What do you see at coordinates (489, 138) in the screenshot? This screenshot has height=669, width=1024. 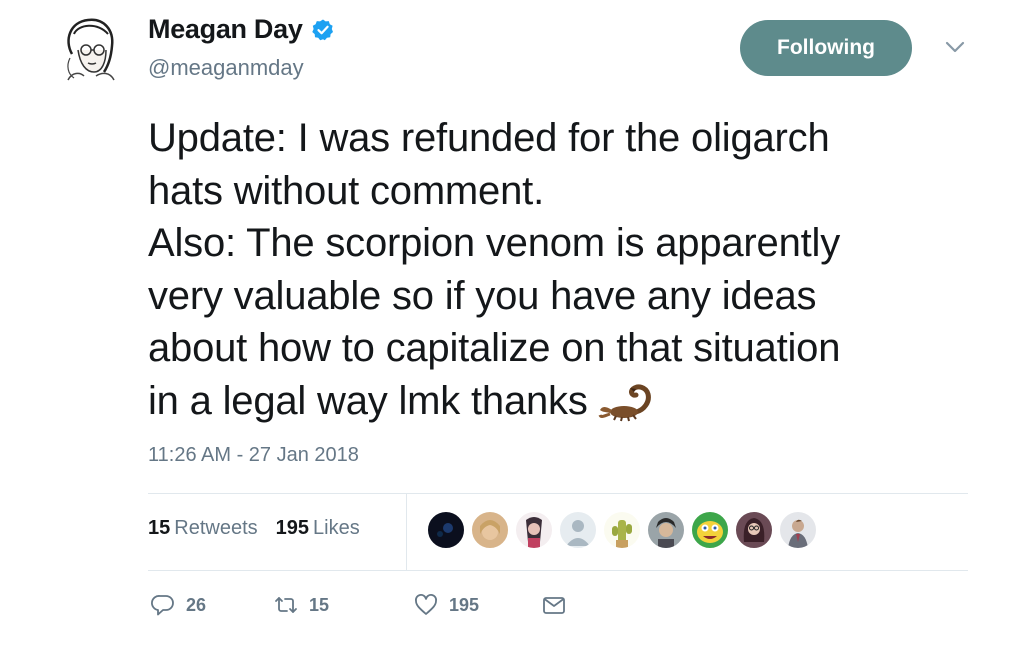 I see `tweet-line: Update: I was refunded for the oligarch` at bounding box center [489, 138].